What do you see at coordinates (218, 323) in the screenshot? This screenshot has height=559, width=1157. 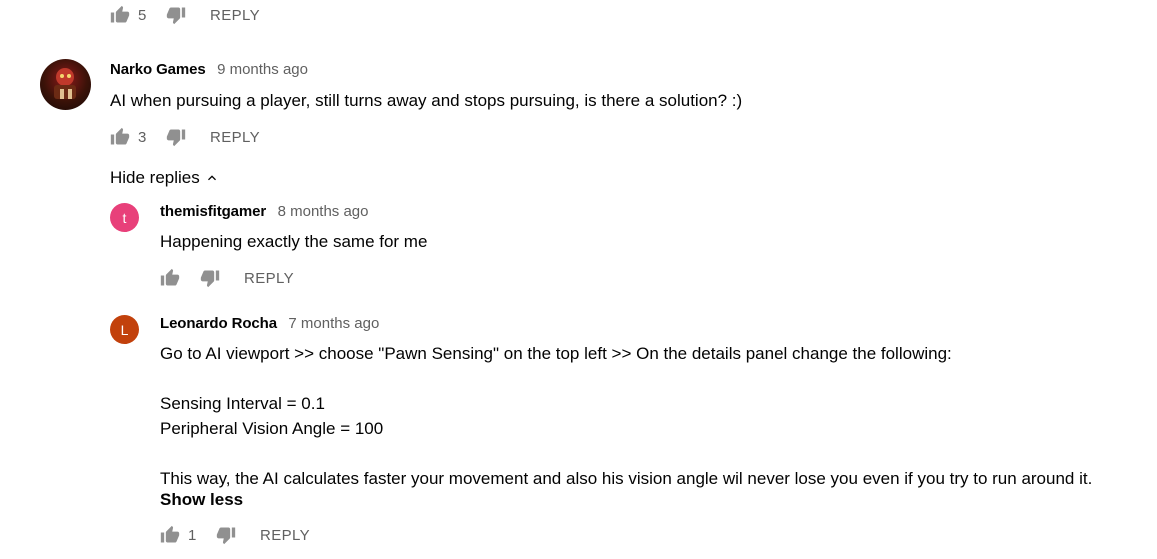 I see `author-name: Leonardo Rocha` at bounding box center [218, 323].